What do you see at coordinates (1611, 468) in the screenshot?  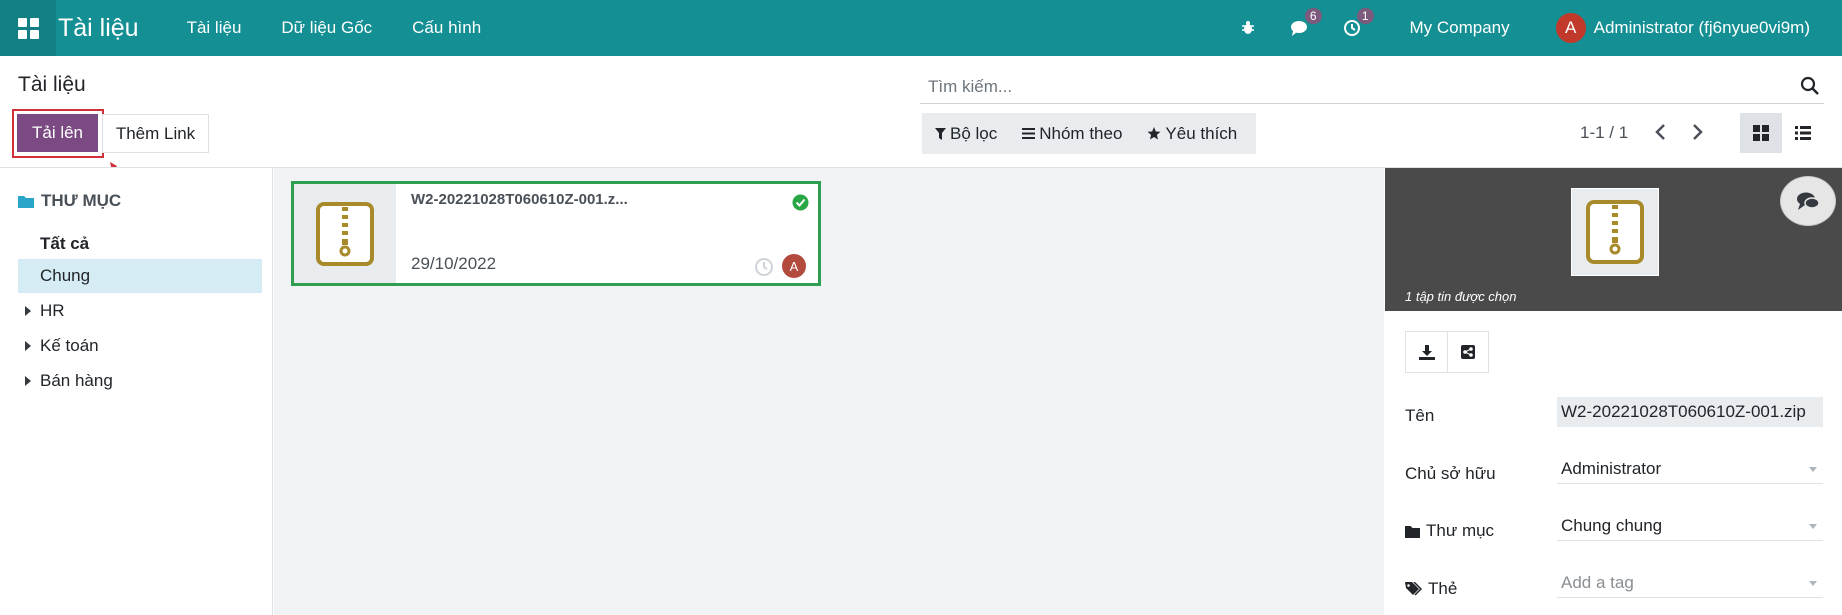 I see `owner-value: Administrator` at bounding box center [1611, 468].